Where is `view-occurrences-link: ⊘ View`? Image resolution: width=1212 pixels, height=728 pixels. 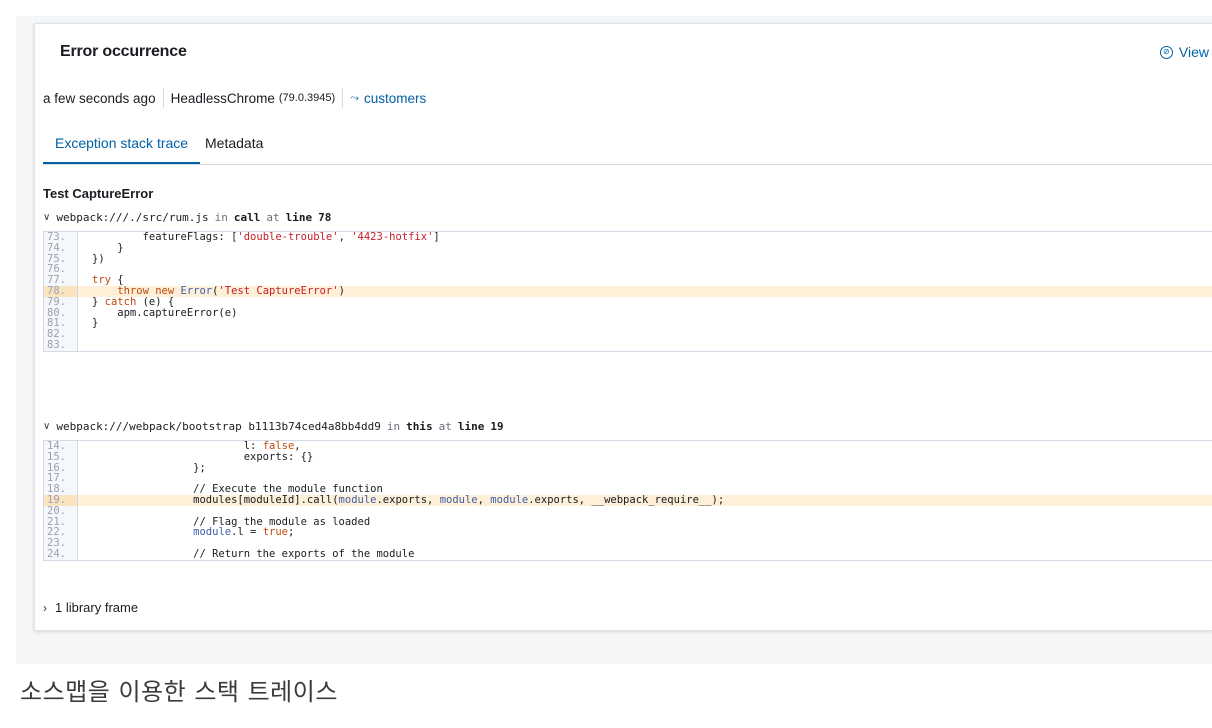
view-occurrences-link: ⊘ View is located at coordinates (1184, 52).